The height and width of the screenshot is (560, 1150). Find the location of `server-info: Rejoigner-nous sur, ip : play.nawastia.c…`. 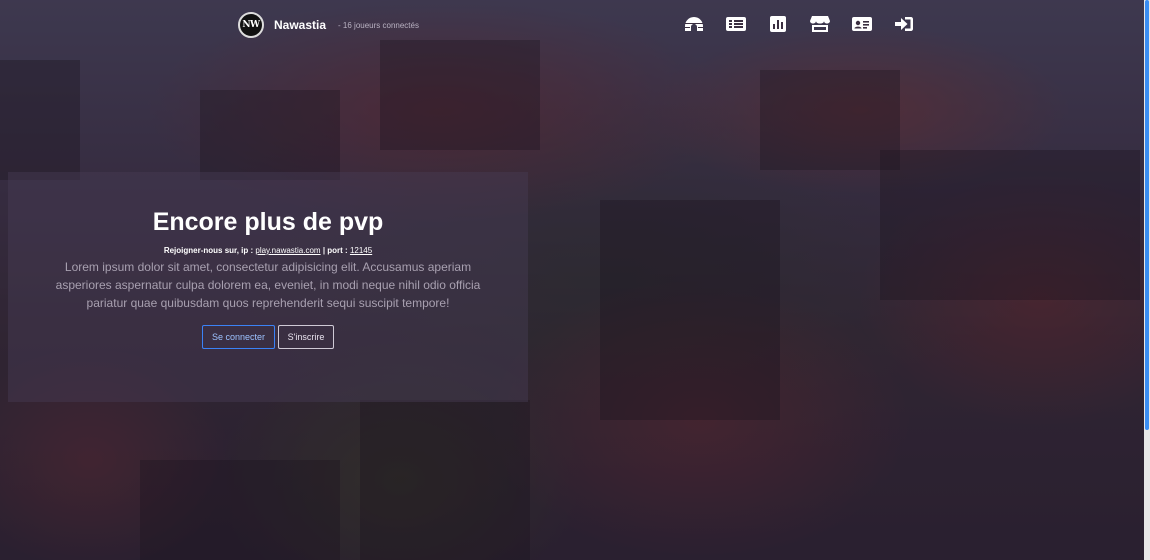

server-info: Rejoigner-nous sur, ip : play.nawastia.c… is located at coordinates (268, 250).